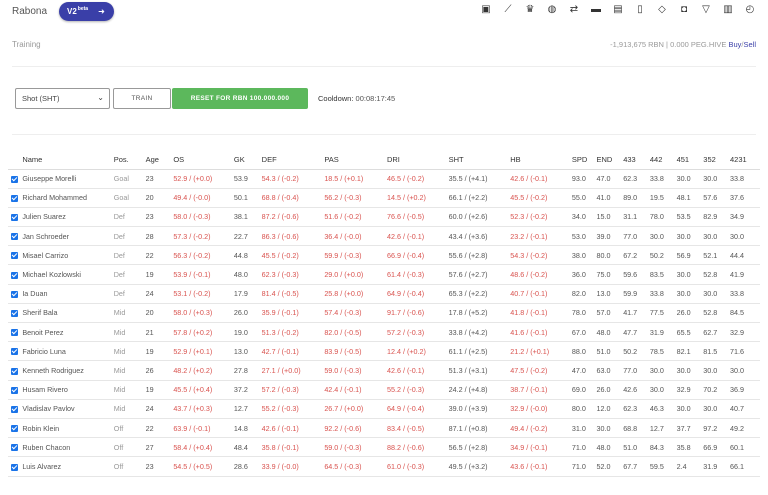 Image resolution: width=768 pixels, height=495 pixels. Describe the element at coordinates (539, 332) in the screenshot. I see `stat-cell: 41.6 / (-0.1)` at that location.